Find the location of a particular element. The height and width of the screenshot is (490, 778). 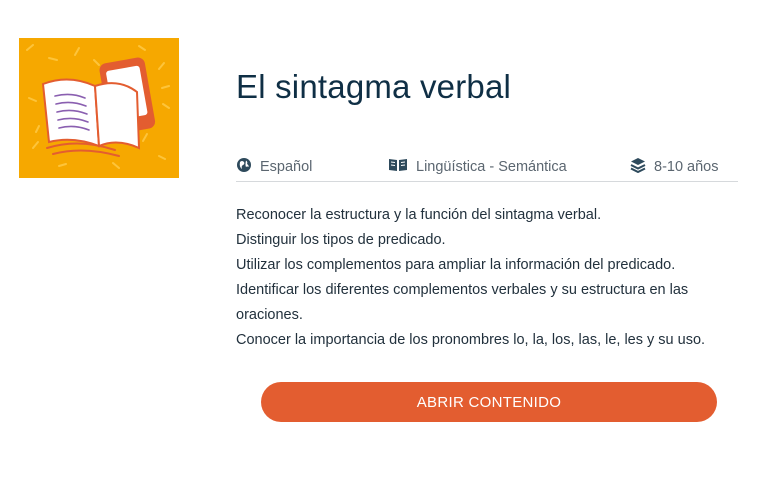

objective-line: oraciones. is located at coordinates (269, 315).